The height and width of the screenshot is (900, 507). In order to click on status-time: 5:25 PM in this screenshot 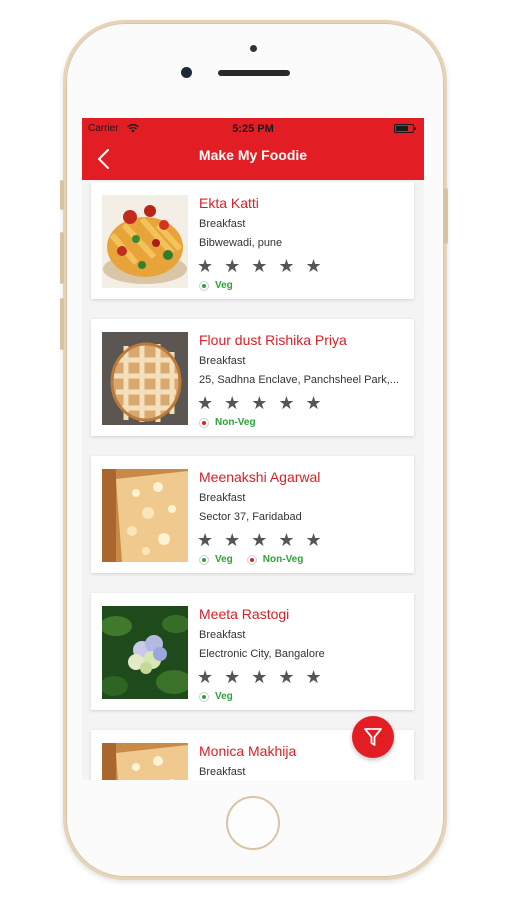, I will do `click(253, 129)`.